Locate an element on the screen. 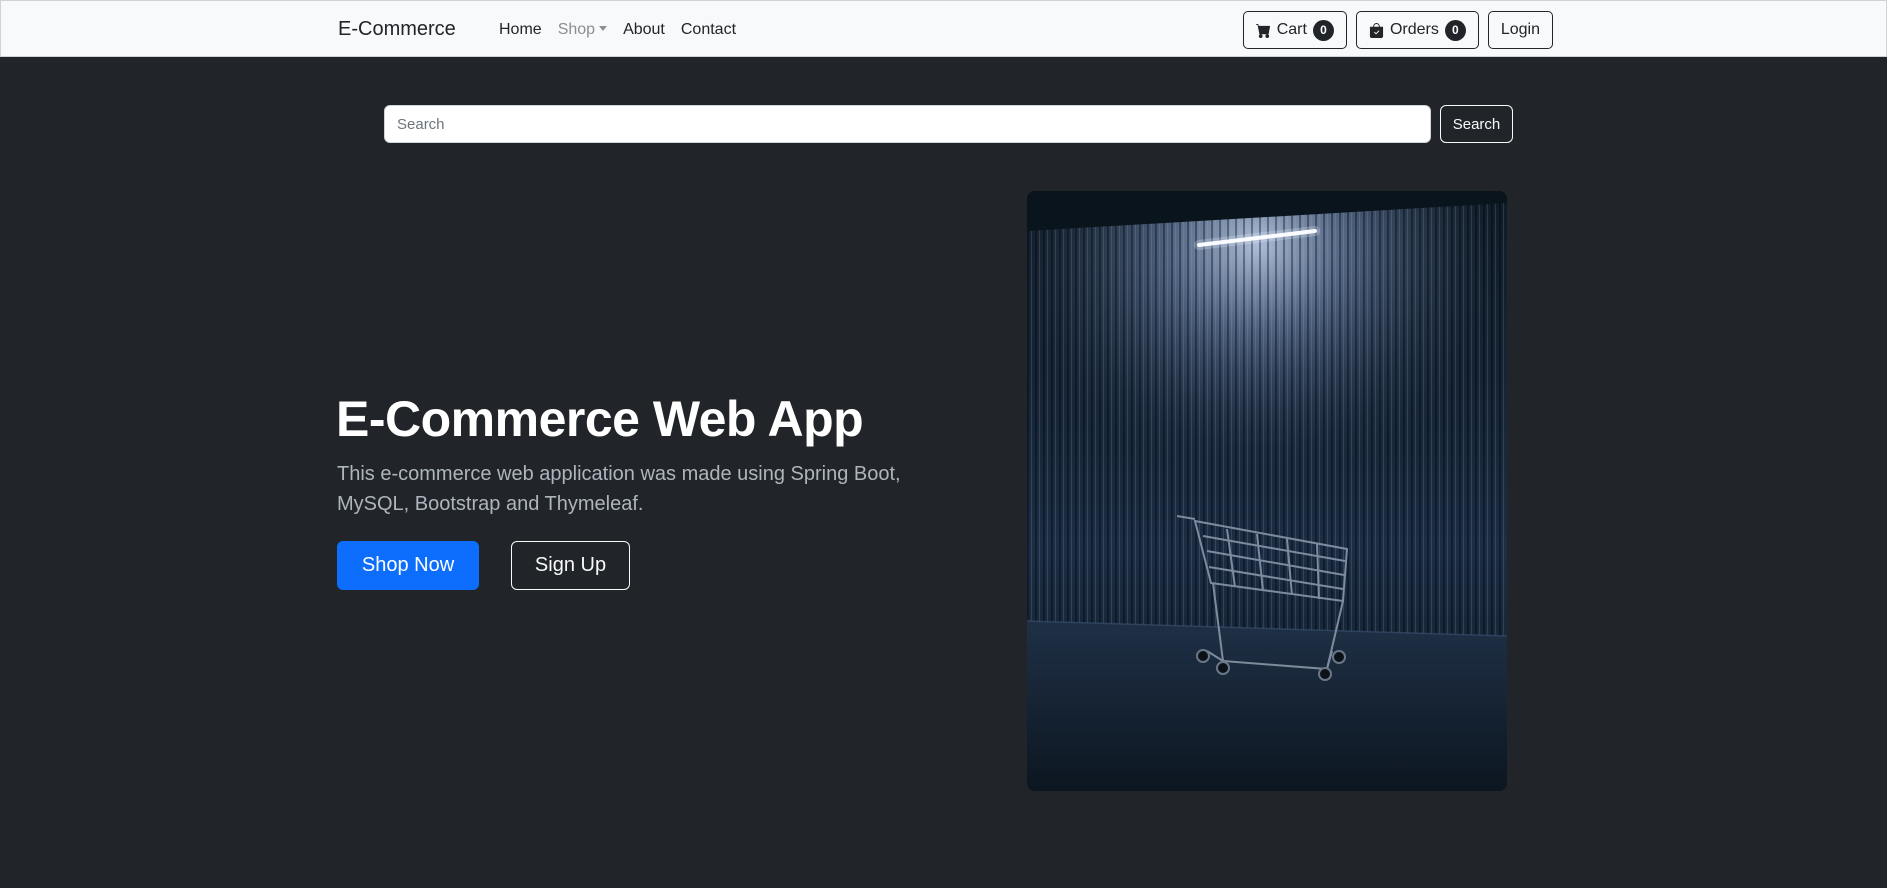 This screenshot has width=1887, height=888. nav-link-about: About is located at coordinates (644, 30).